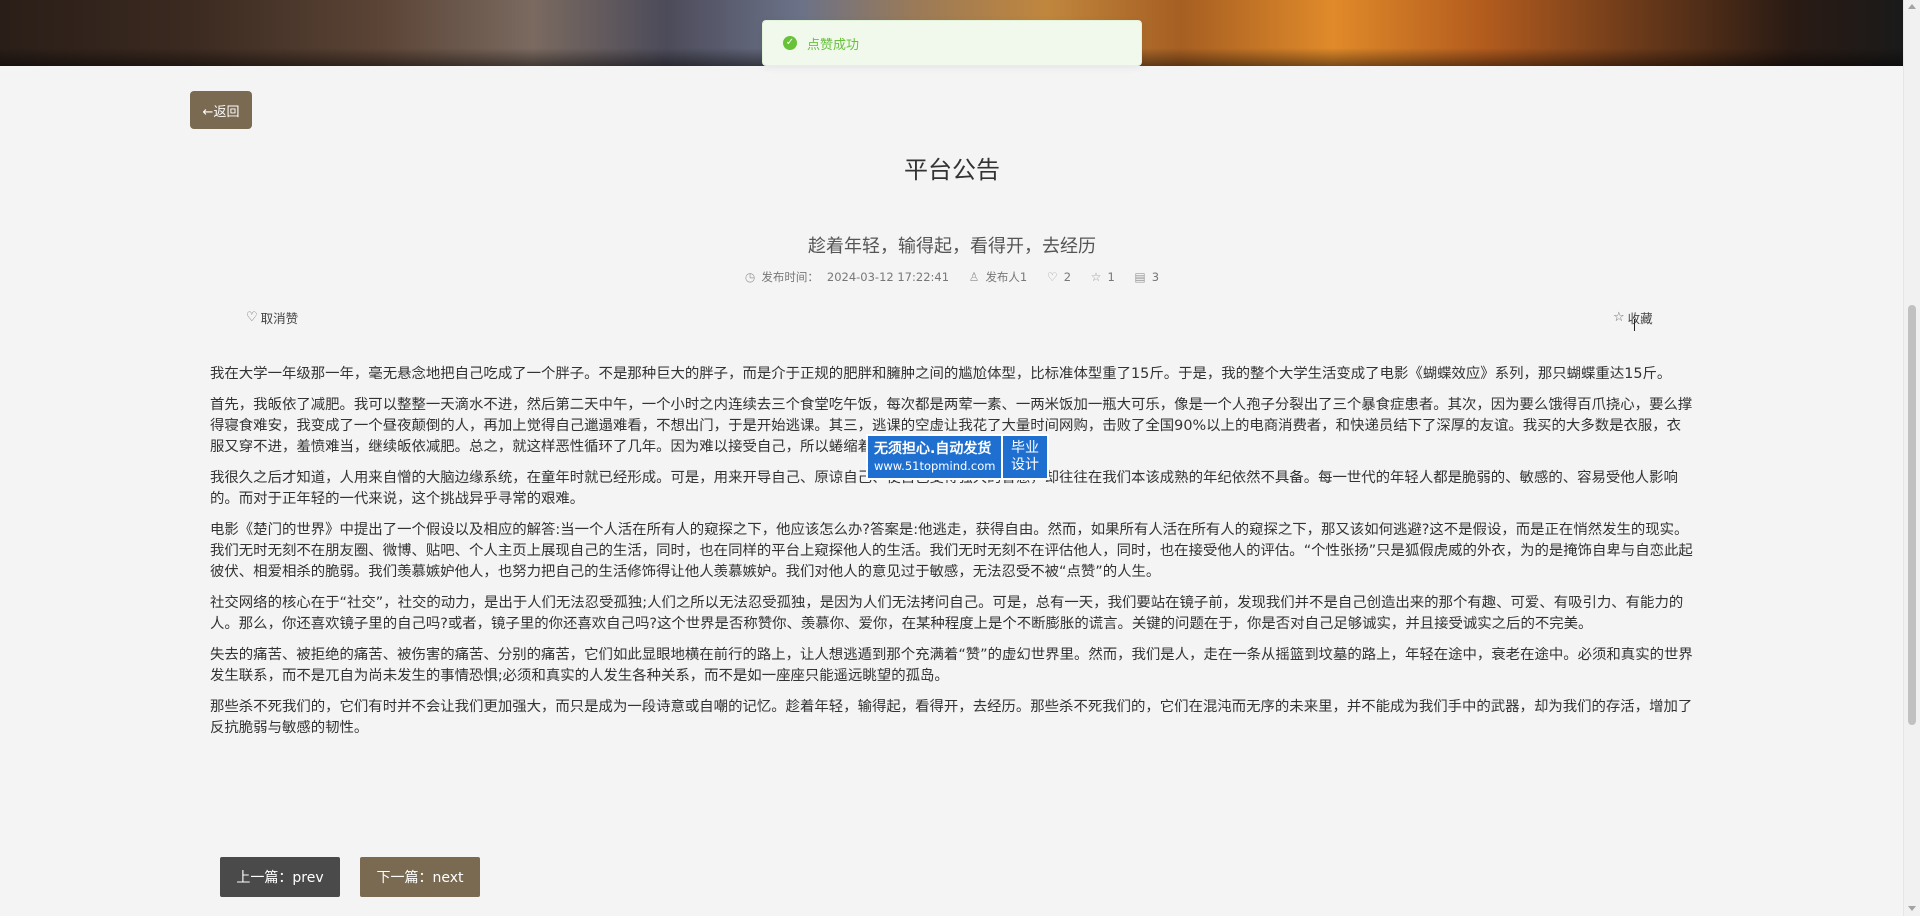  I want to click on favorite-button: ☆ 收藏, so click(1633, 317).